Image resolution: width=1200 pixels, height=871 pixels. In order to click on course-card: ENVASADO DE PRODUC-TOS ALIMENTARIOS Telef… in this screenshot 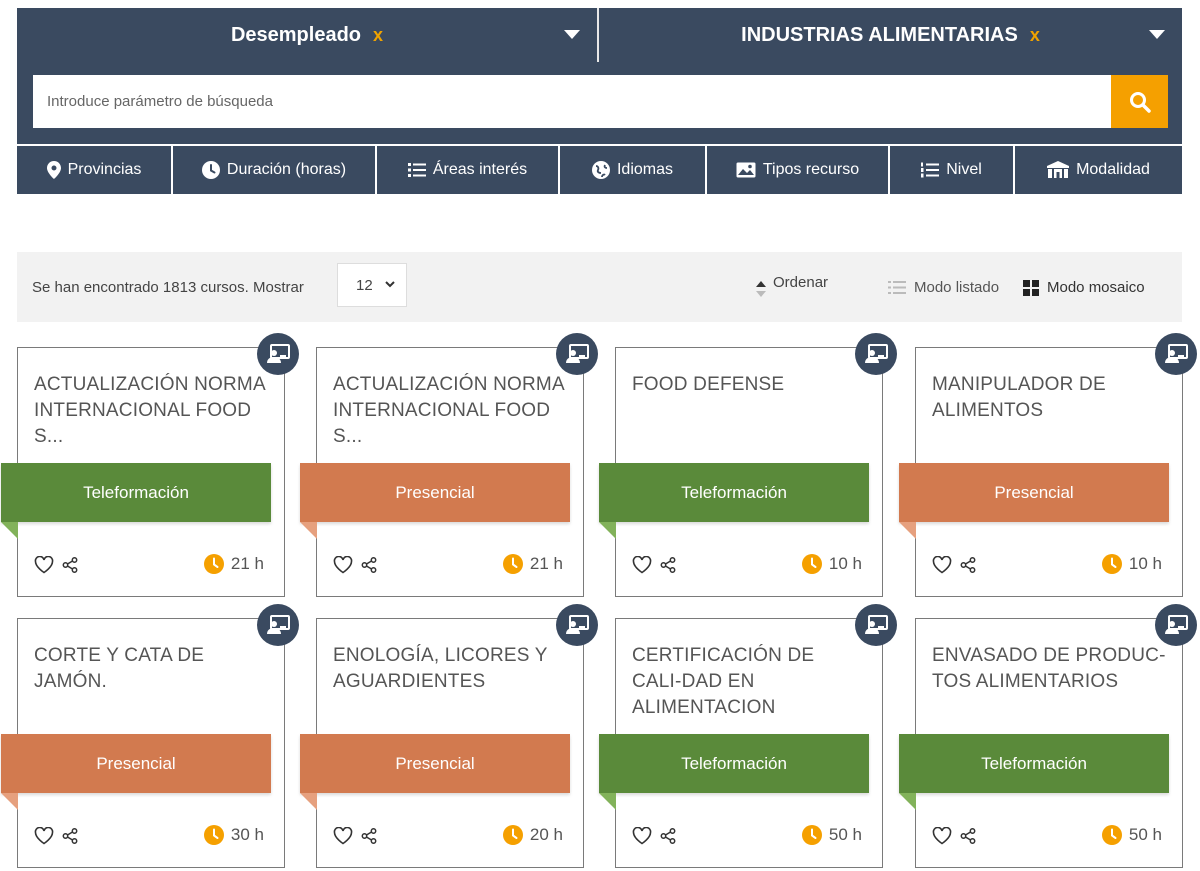, I will do `click(1048, 736)`.